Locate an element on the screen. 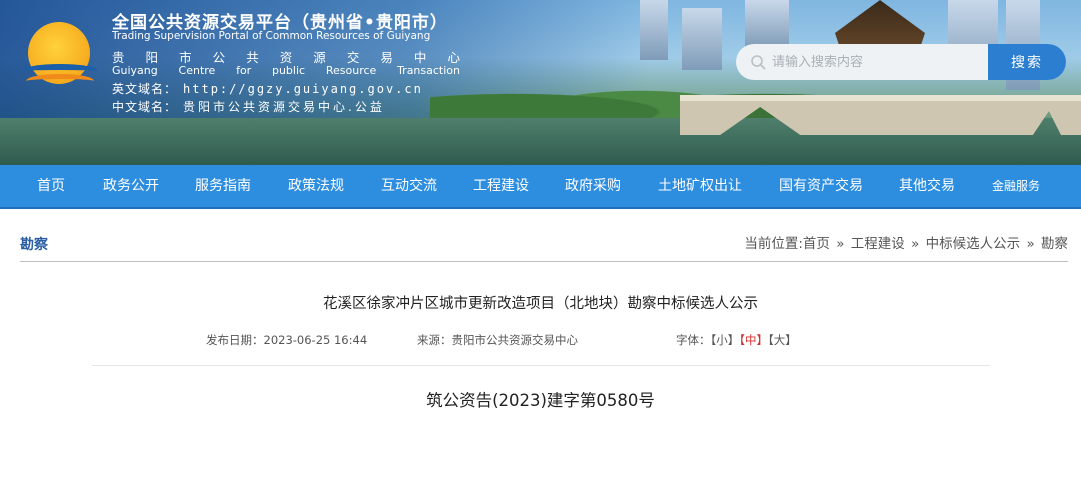  font-size-label: 字体： is located at coordinates (693, 340).